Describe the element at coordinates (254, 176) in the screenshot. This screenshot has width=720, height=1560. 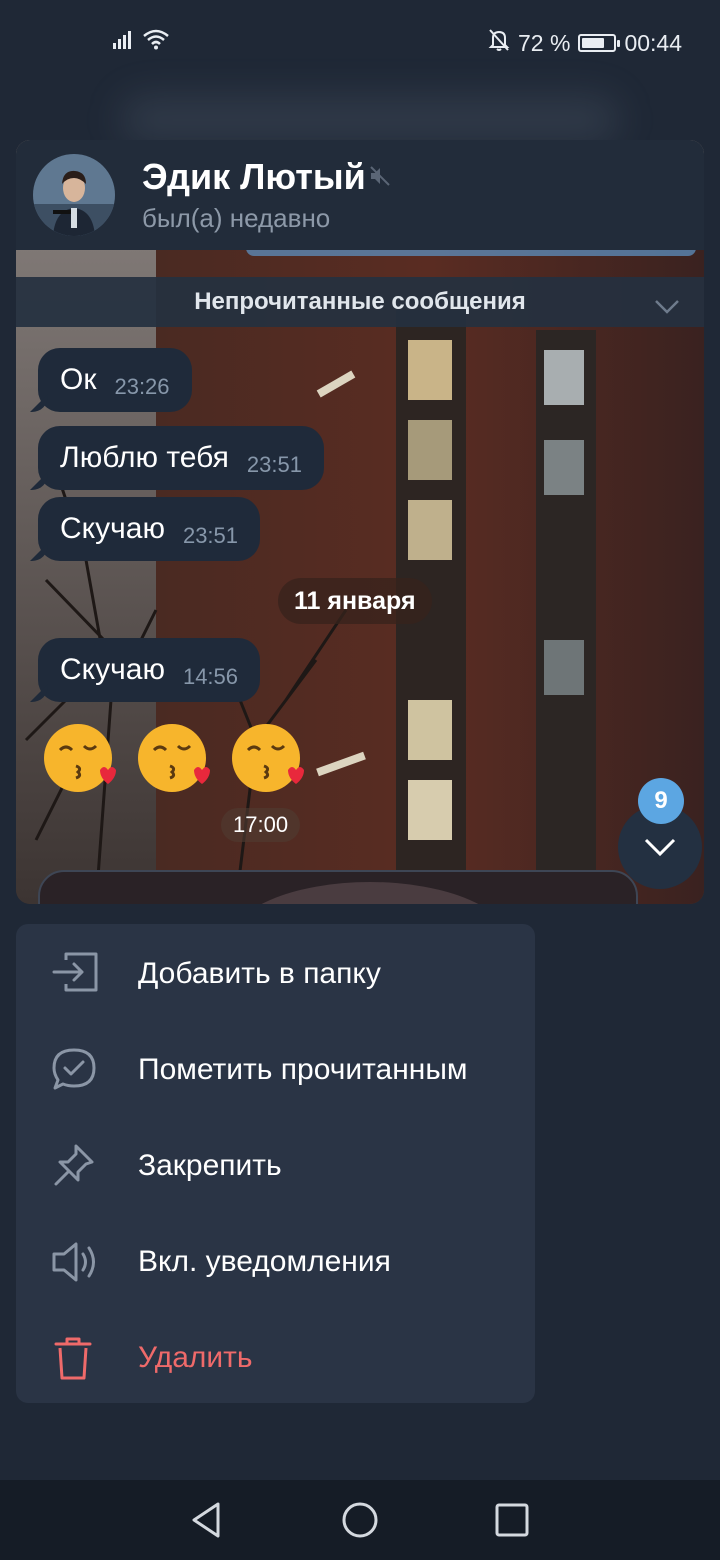
I see `chat-name: Эдик Лютый` at that location.